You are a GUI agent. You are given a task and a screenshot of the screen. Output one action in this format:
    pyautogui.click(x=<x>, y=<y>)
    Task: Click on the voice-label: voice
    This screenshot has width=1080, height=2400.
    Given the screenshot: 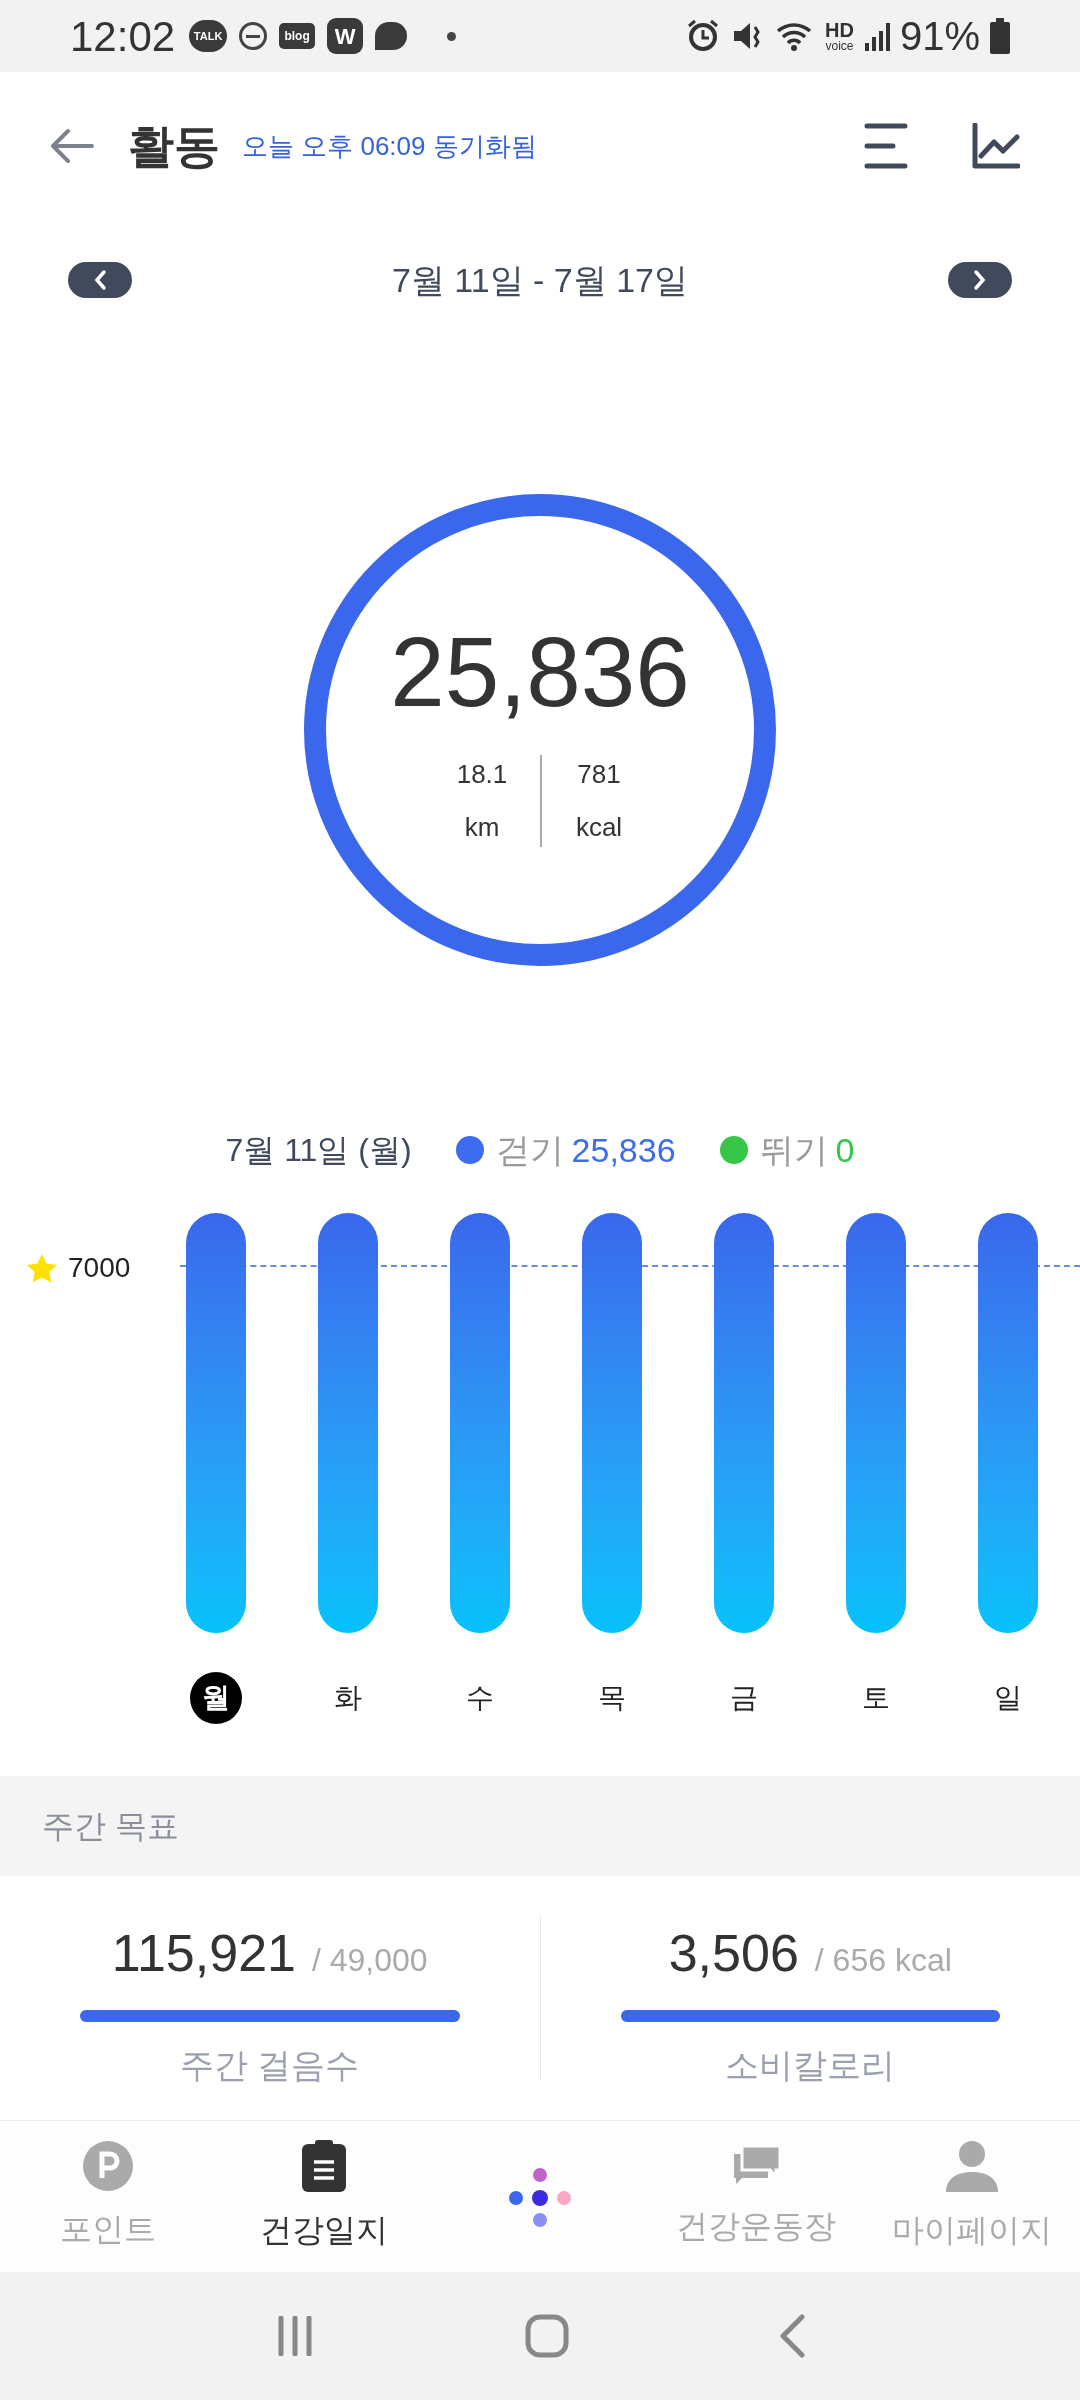 What is the action you would take?
    pyautogui.click(x=839, y=46)
    